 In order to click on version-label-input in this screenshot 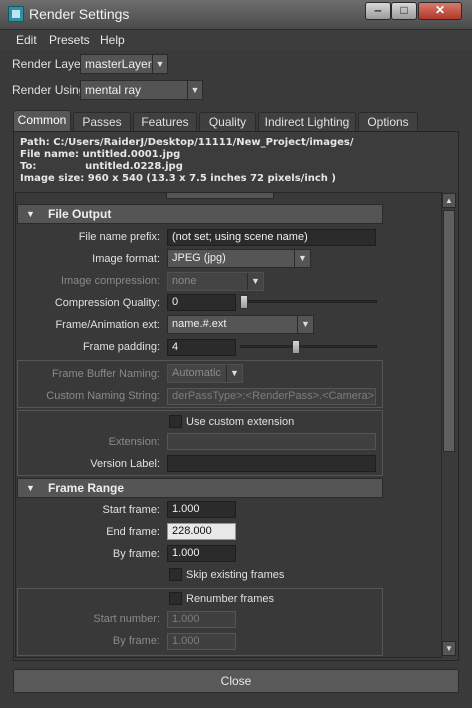, I will do `click(271, 463)`.